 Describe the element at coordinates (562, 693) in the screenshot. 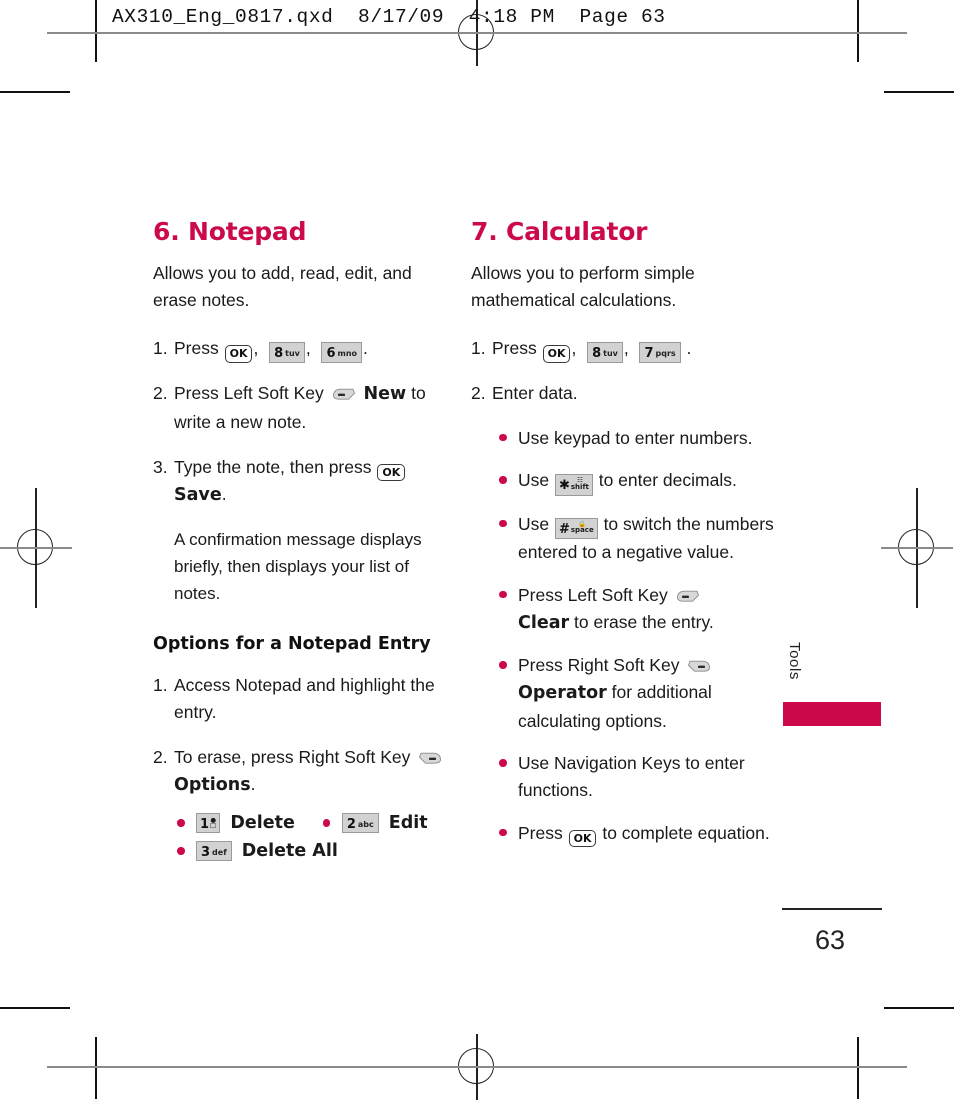

I see `bullet-bold-operator: Operator` at that location.